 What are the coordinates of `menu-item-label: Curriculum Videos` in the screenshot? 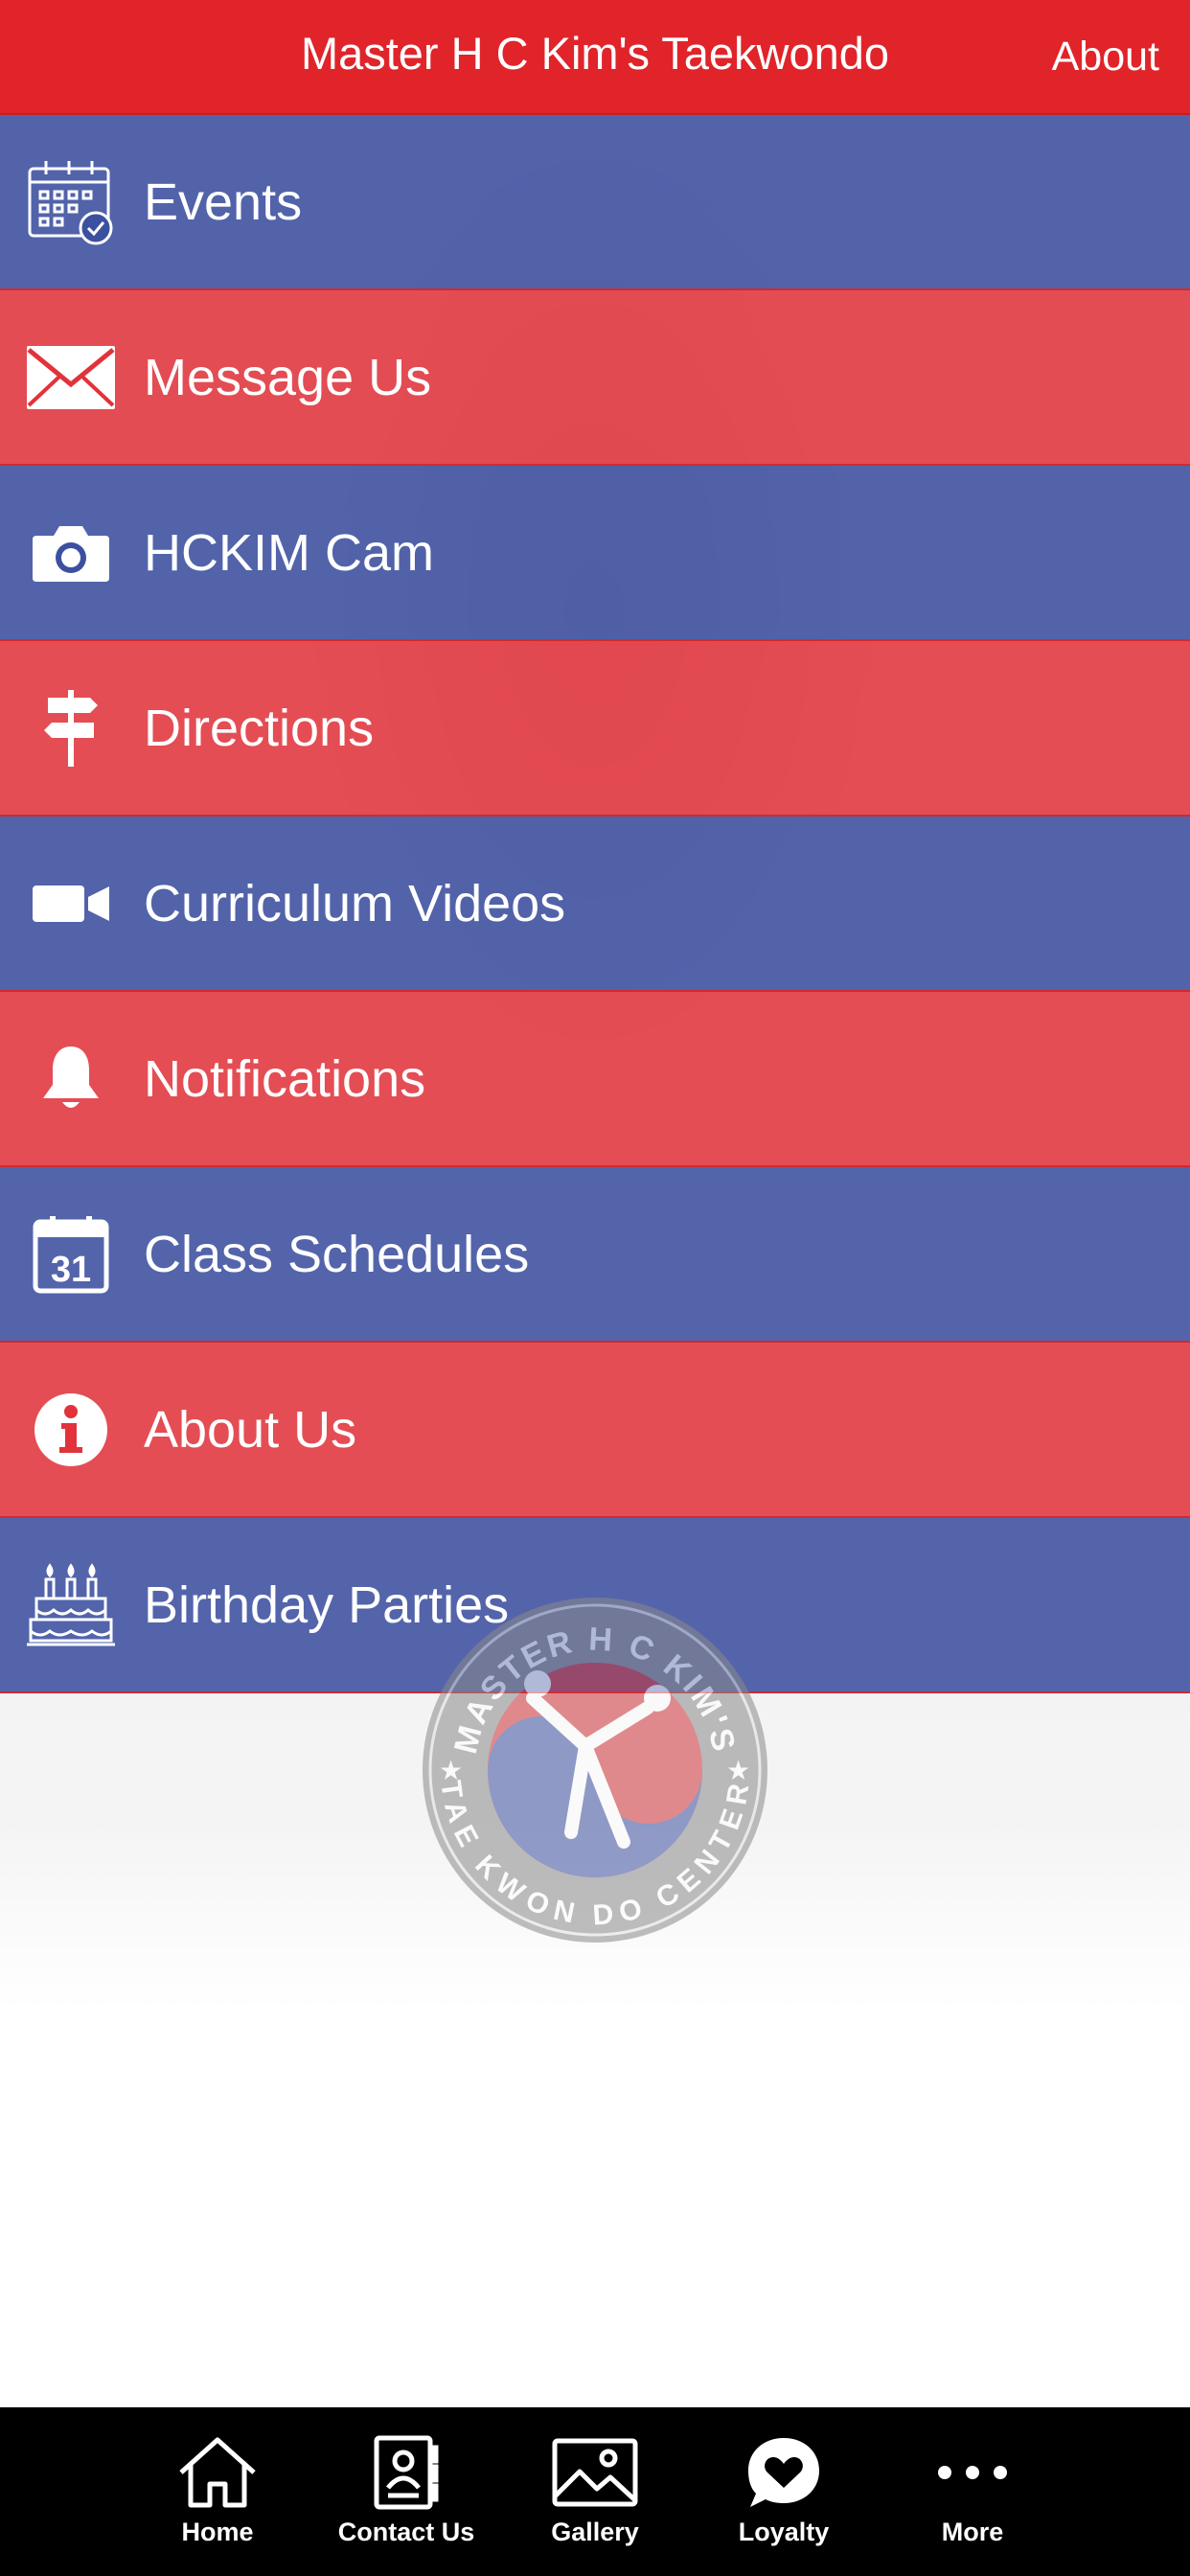 It's located at (355, 903).